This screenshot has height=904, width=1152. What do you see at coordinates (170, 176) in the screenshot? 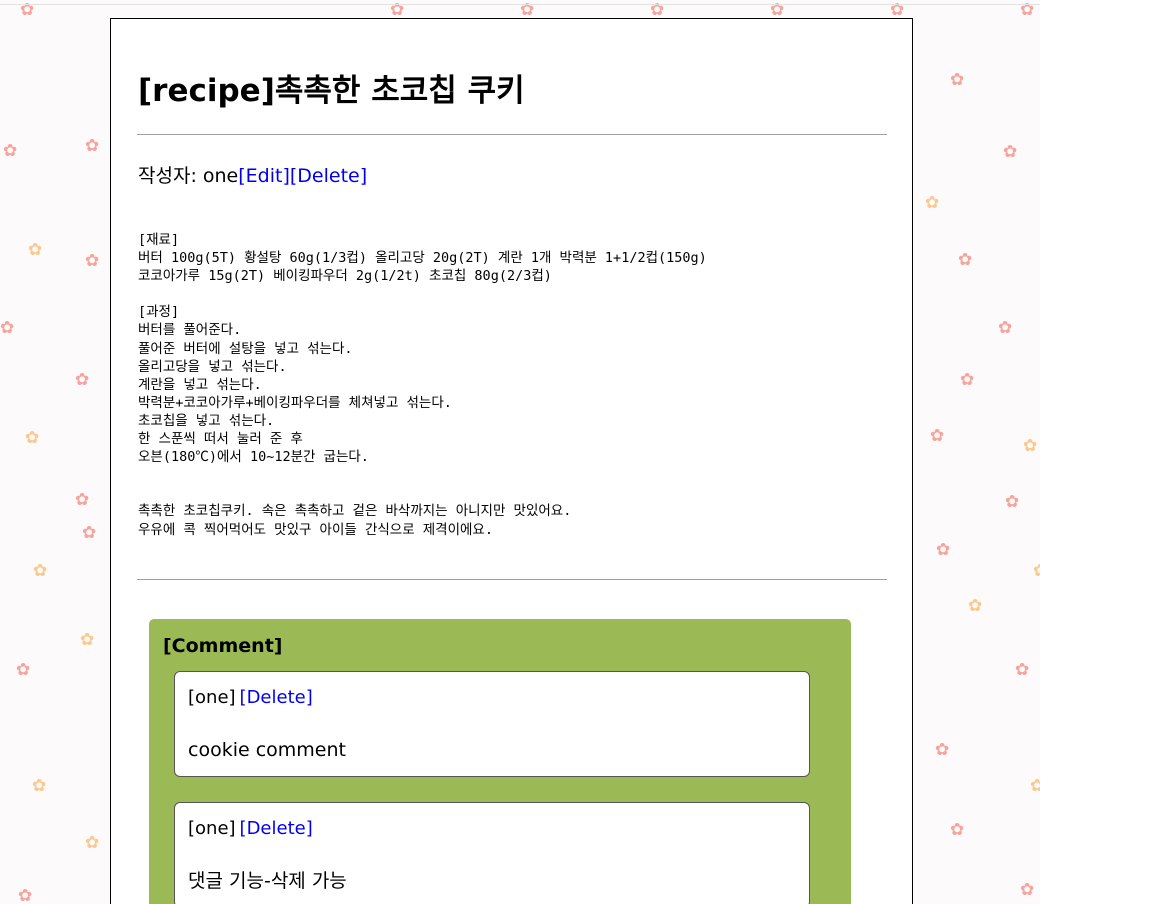
I see `author-label: 작성자:` at bounding box center [170, 176].